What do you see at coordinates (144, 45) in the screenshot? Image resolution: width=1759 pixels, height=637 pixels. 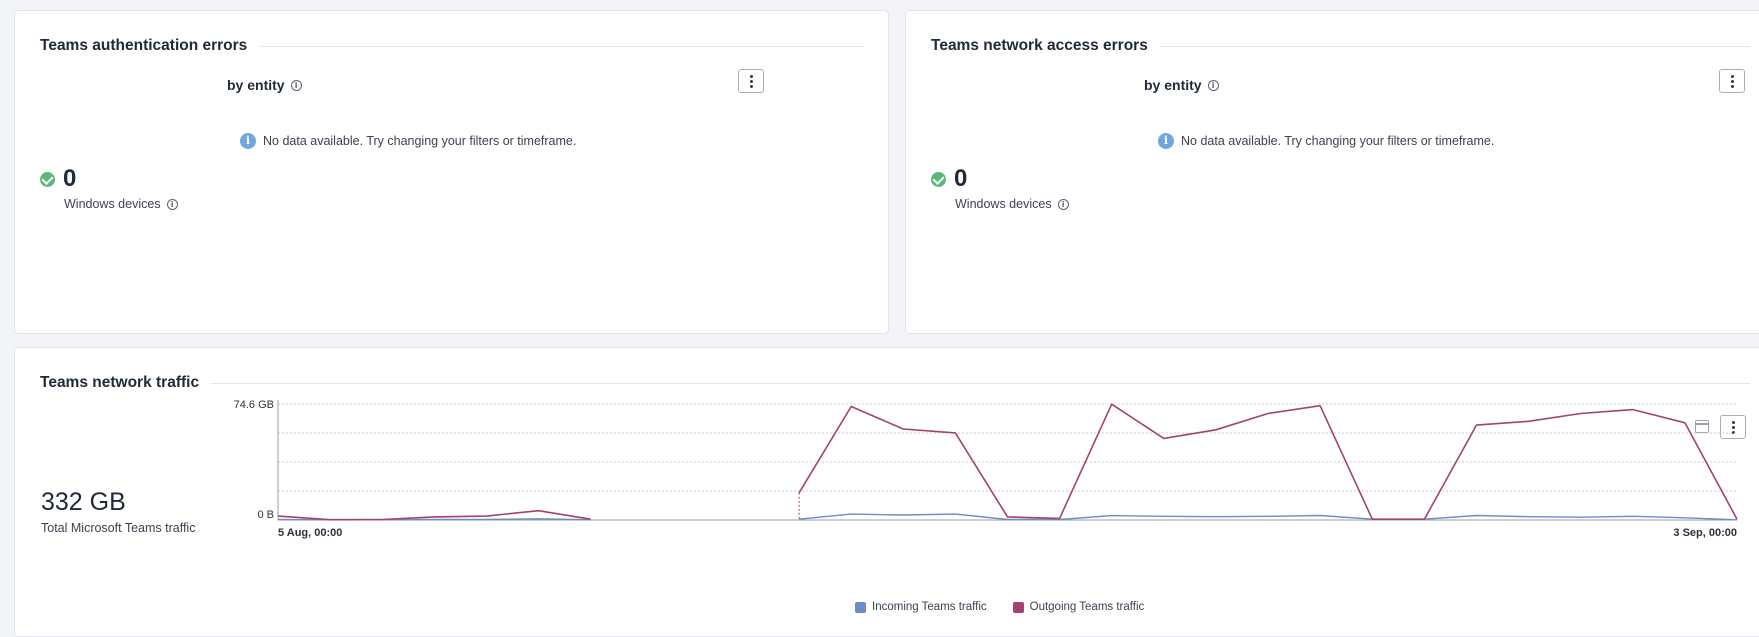 I see `card-title: Teams authentication errors` at bounding box center [144, 45].